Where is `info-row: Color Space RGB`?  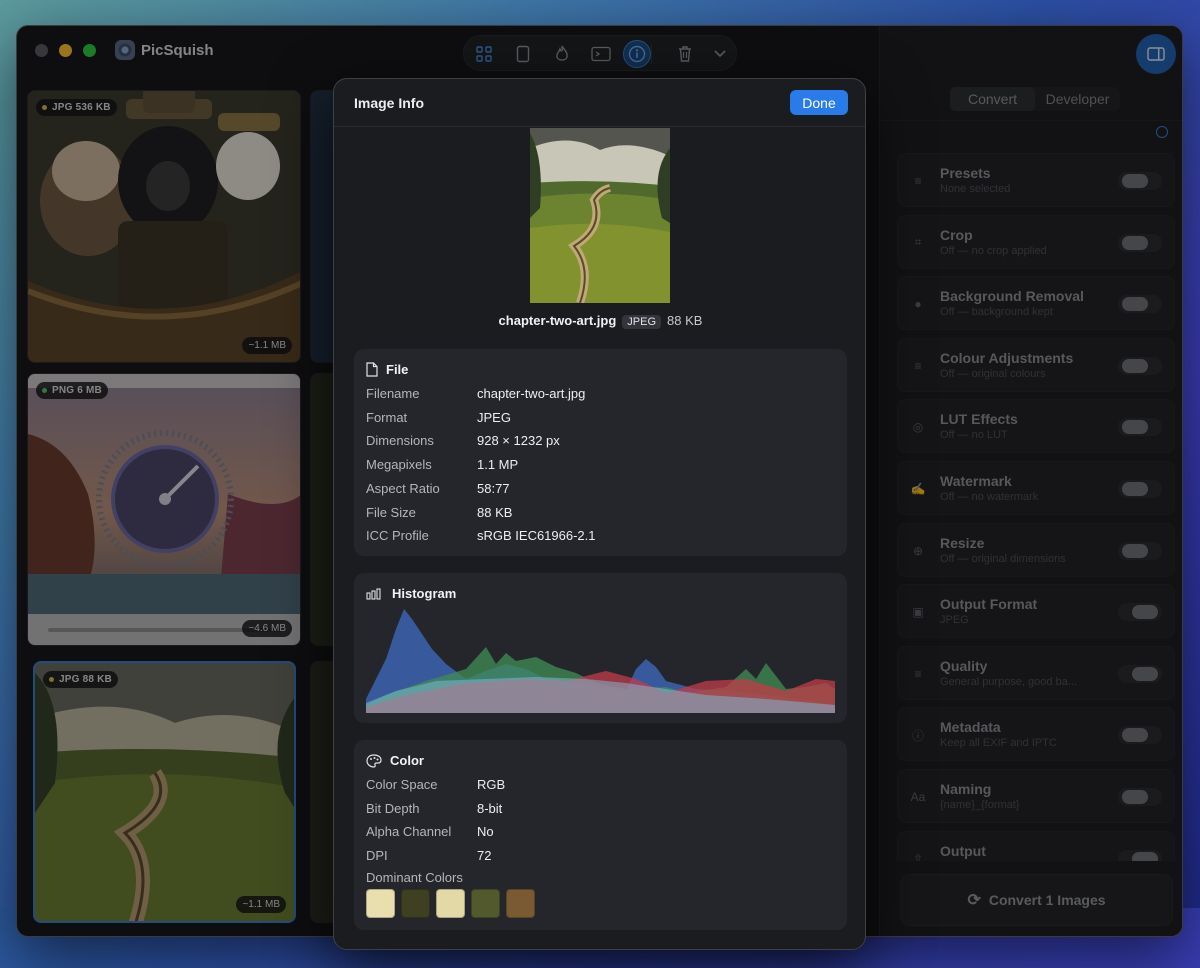
info-row: Color Space RGB is located at coordinates (435, 784).